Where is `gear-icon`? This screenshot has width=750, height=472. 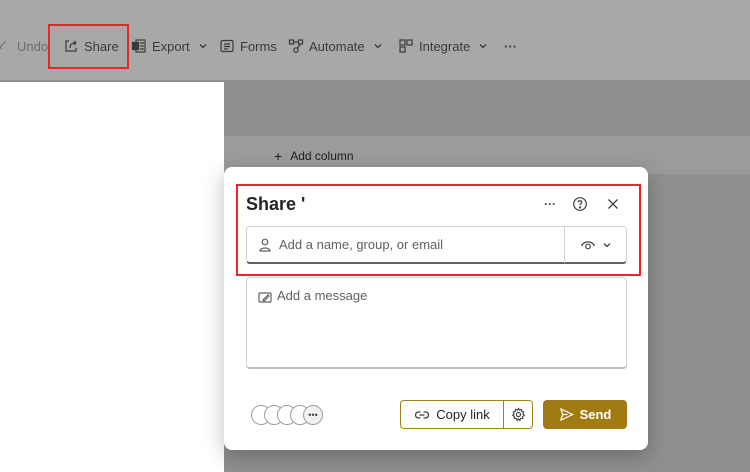
gear-icon is located at coordinates (518, 414).